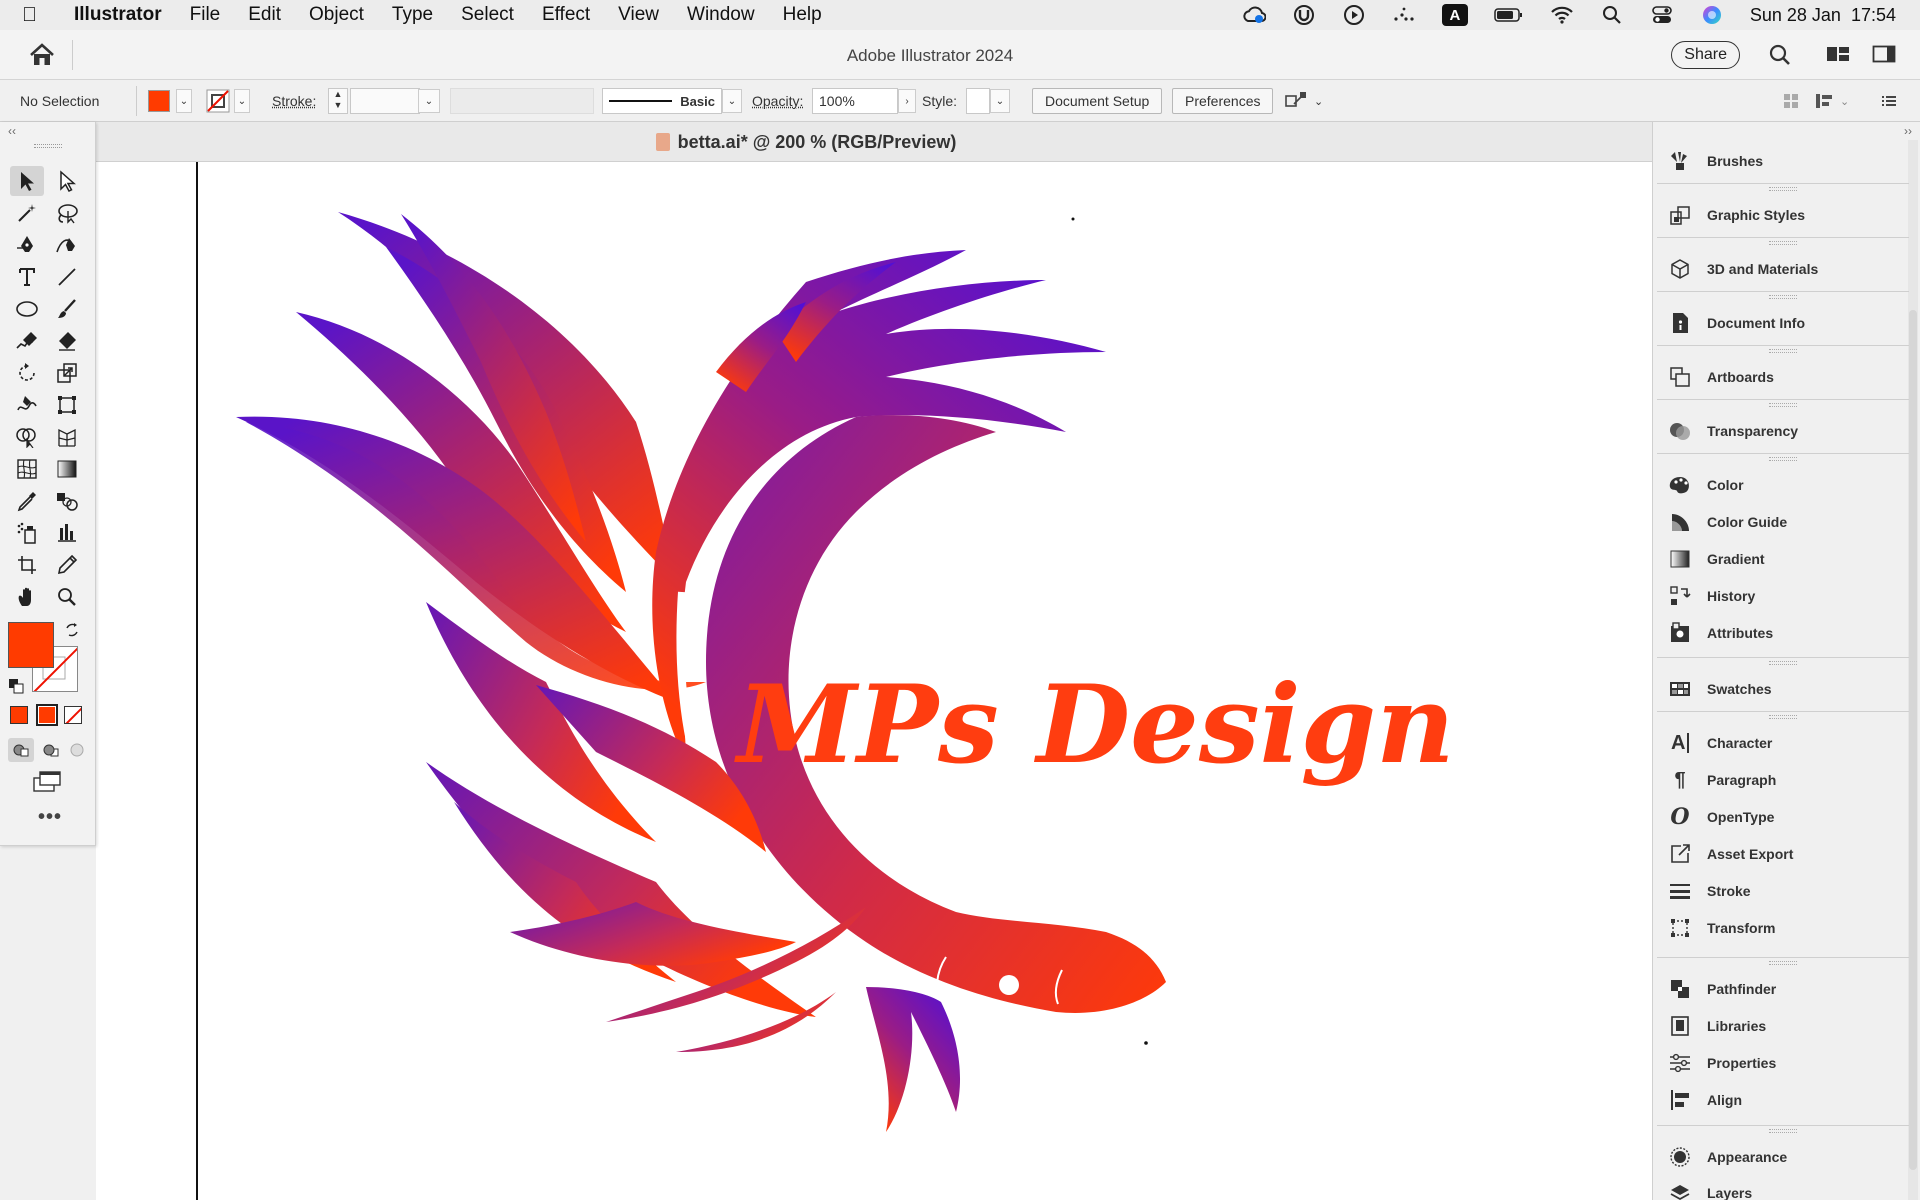 The image size is (1920, 1200). What do you see at coordinates (1721, 1063) in the screenshot?
I see `panel-properties: Properties` at bounding box center [1721, 1063].